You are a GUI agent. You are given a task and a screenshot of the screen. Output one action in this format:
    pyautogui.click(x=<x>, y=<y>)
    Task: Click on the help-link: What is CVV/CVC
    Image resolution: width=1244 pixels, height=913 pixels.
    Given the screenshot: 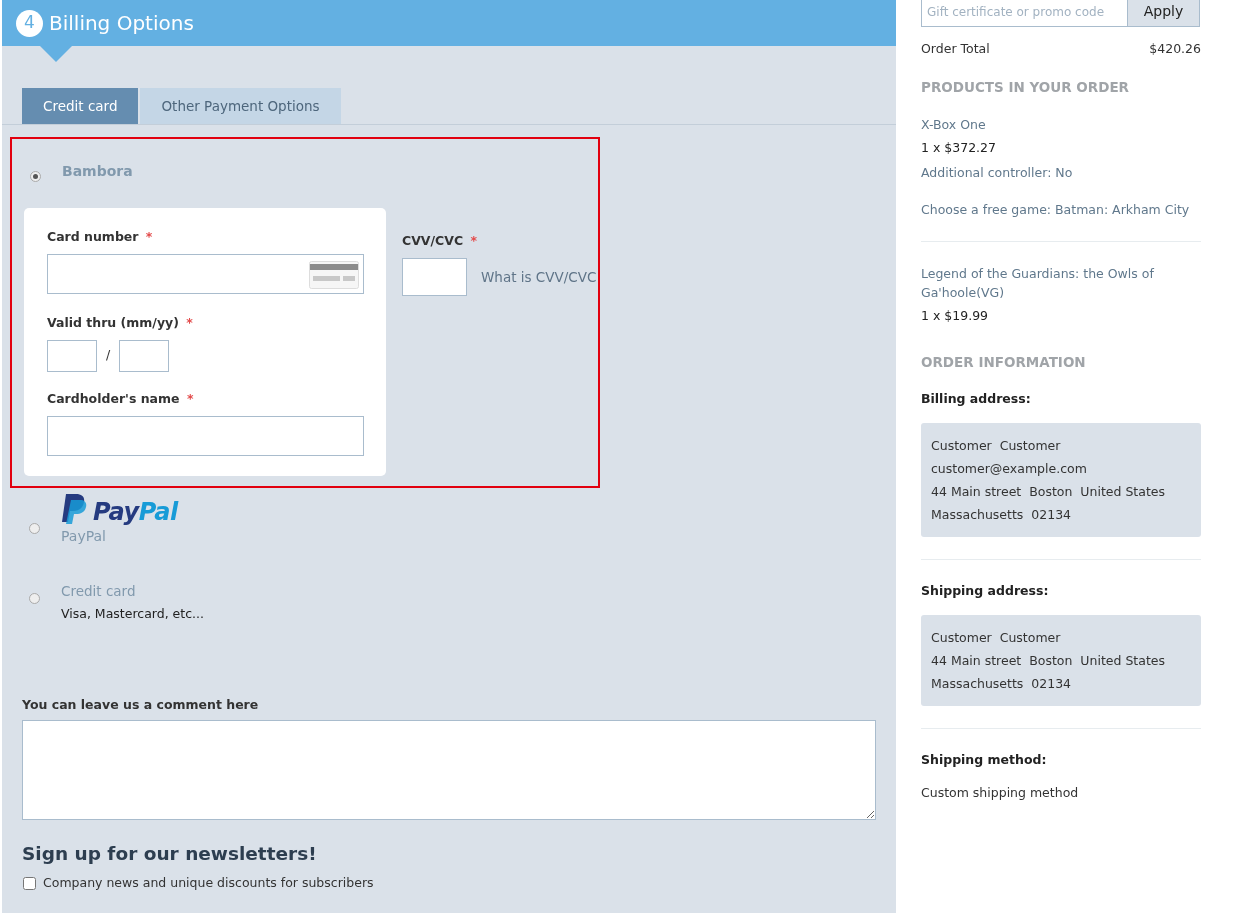 What is the action you would take?
    pyautogui.click(x=539, y=277)
    